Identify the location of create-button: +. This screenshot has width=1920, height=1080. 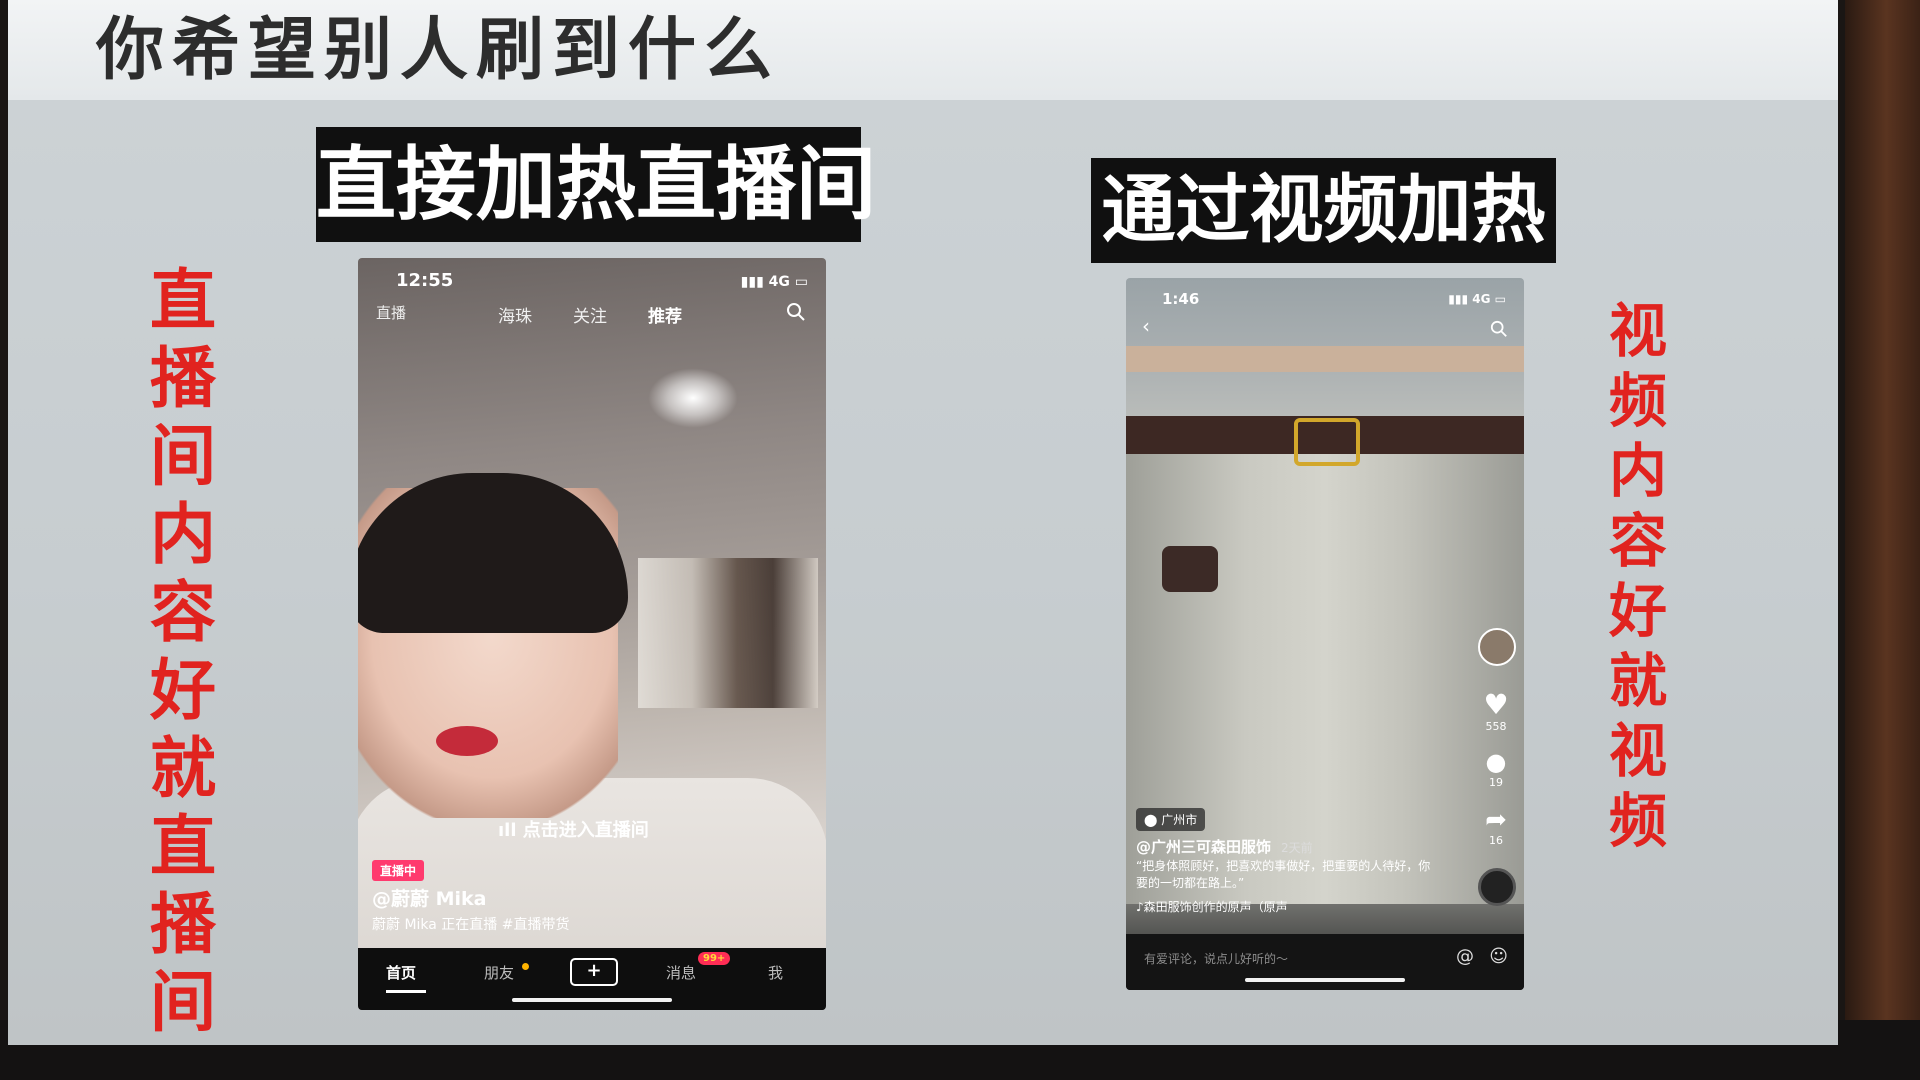
(594, 972).